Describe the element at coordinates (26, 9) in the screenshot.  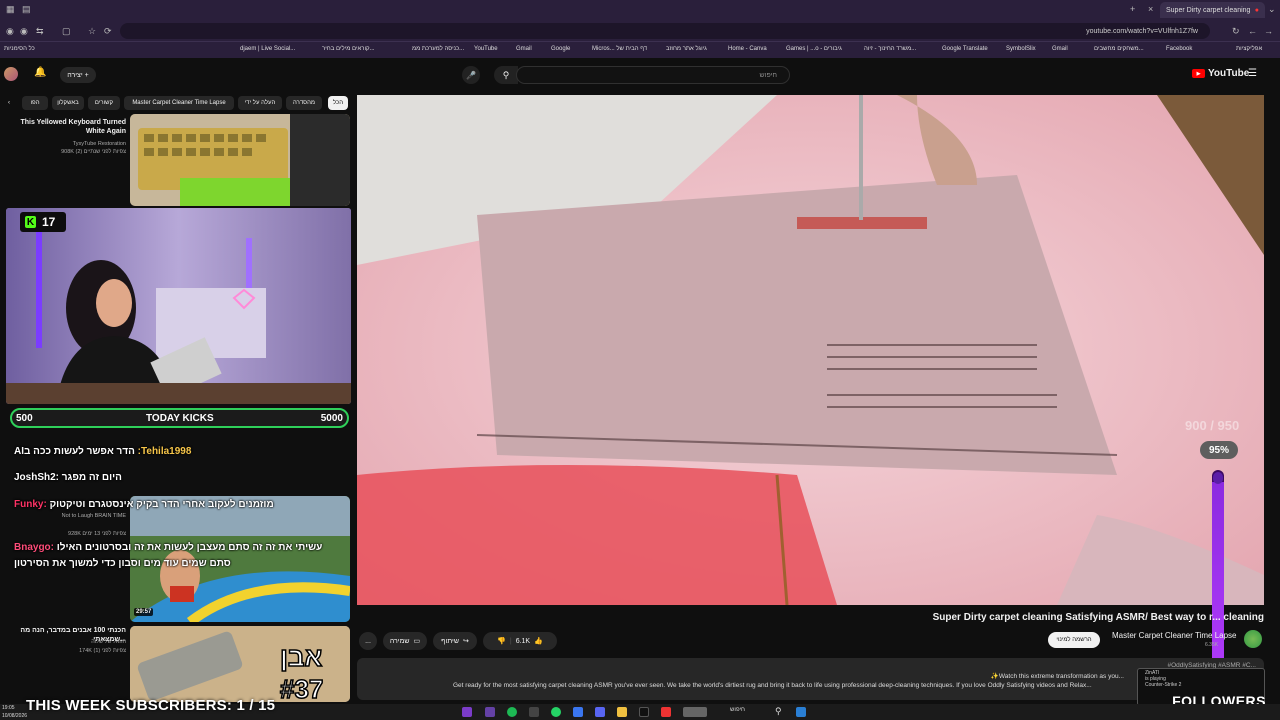
I see `tab-list-icon: ▤` at that location.